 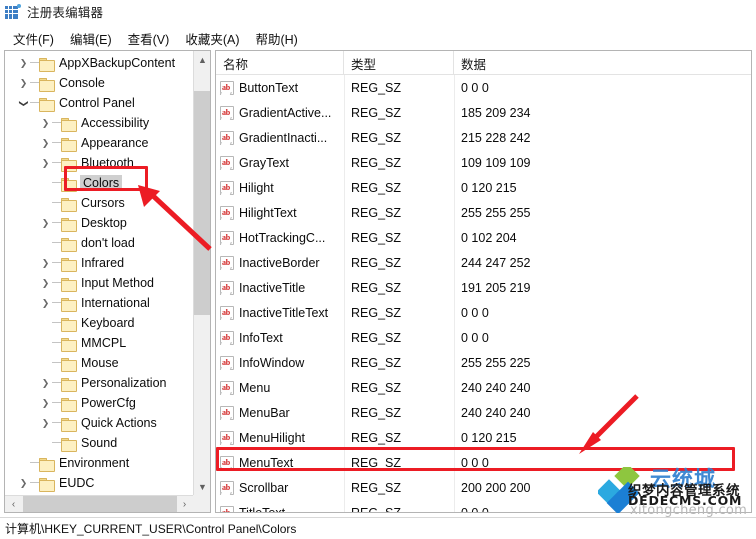 I want to click on table-row: ab MenuBar REG_SZ 240 240 240, so click(x=483, y=412).